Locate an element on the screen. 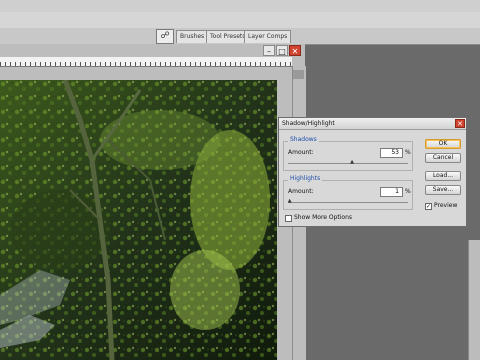 Image resolution: width=480 pixels, height=360 pixels. palette-well: ☍ Brushes Tool Presets Layer Comps is located at coordinates (240, 36).